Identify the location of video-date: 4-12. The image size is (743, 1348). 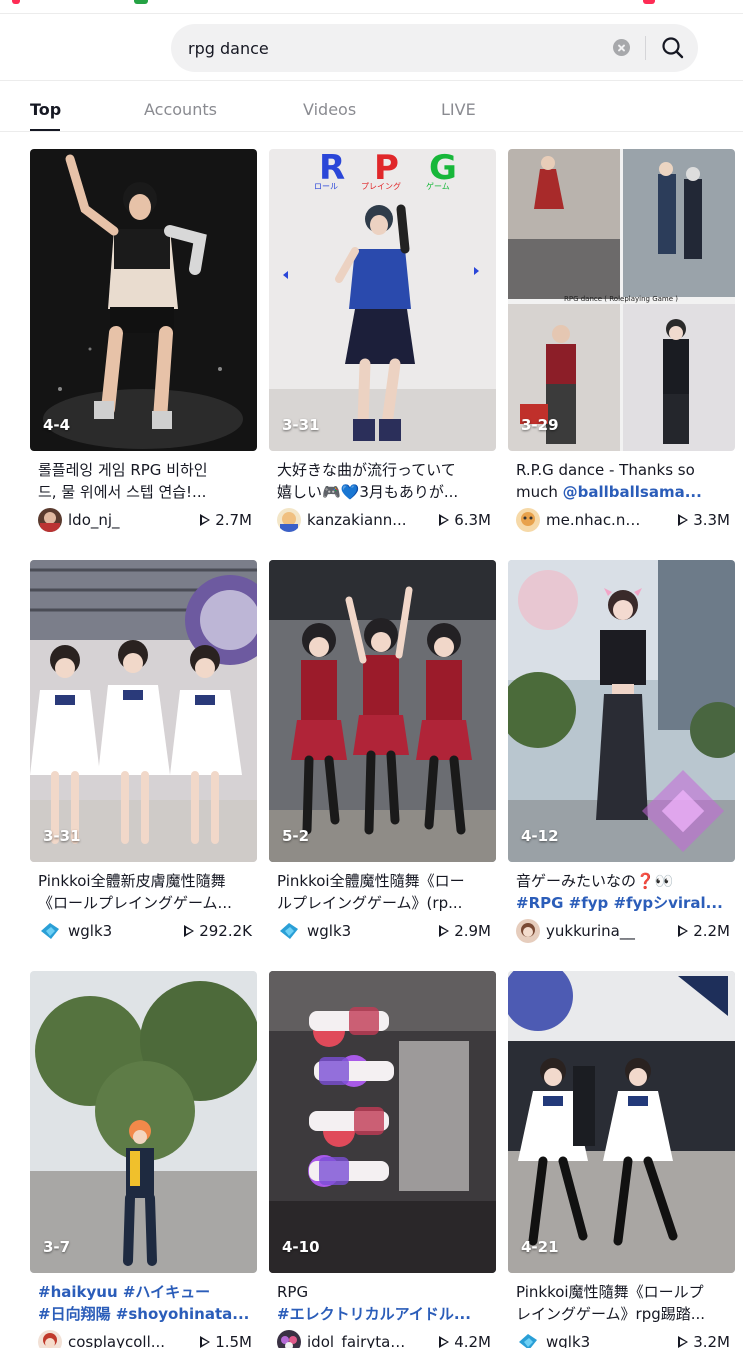
(540, 836).